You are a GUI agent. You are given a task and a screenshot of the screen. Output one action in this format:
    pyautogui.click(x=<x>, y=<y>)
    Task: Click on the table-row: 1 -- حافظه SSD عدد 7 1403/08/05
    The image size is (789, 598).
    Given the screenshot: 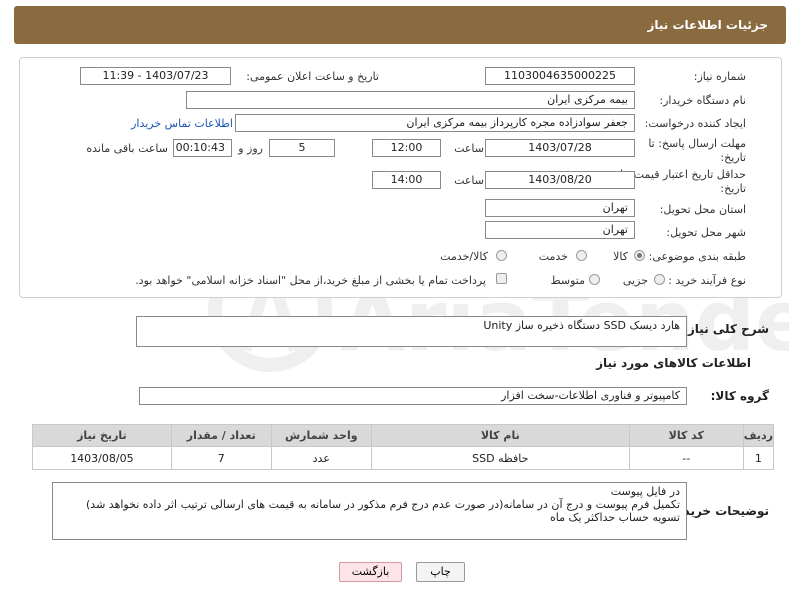 What is the action you would take?
    pyautogui.click(x=403, y=458)
    